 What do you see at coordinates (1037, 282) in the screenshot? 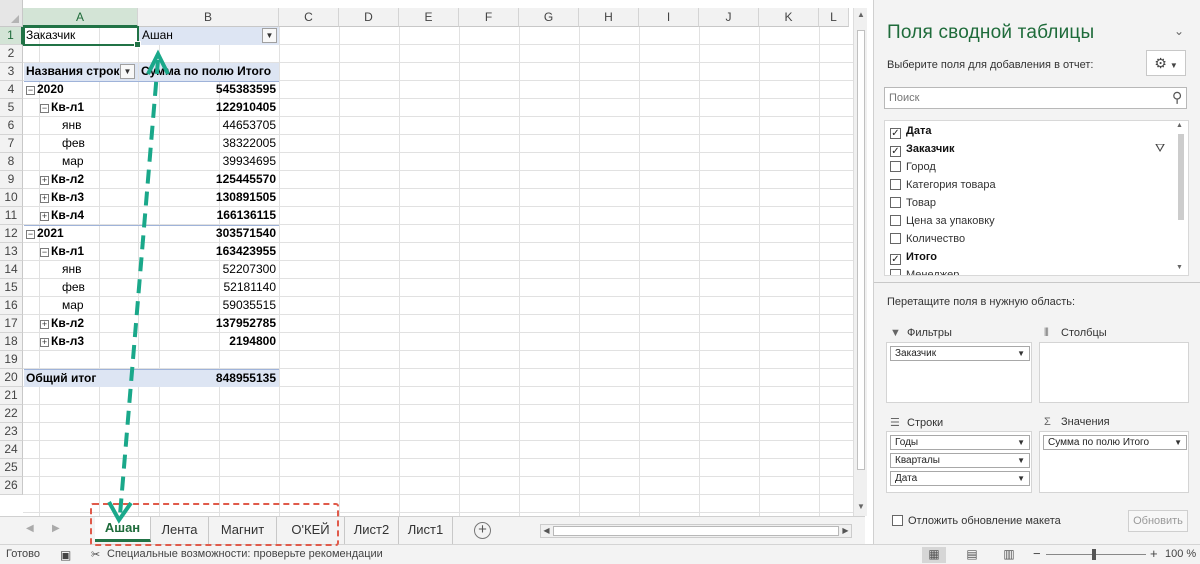
I see `pane-divider` at bounding box center [1037, 282].